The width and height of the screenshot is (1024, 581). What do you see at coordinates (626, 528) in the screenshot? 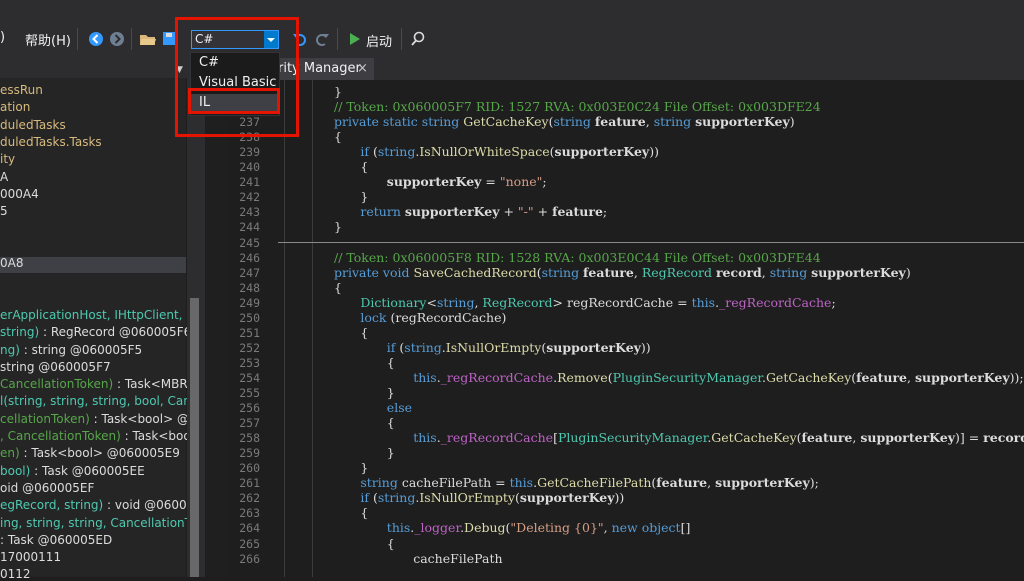
I see `code-token: new` at bounding box center [626, 528].